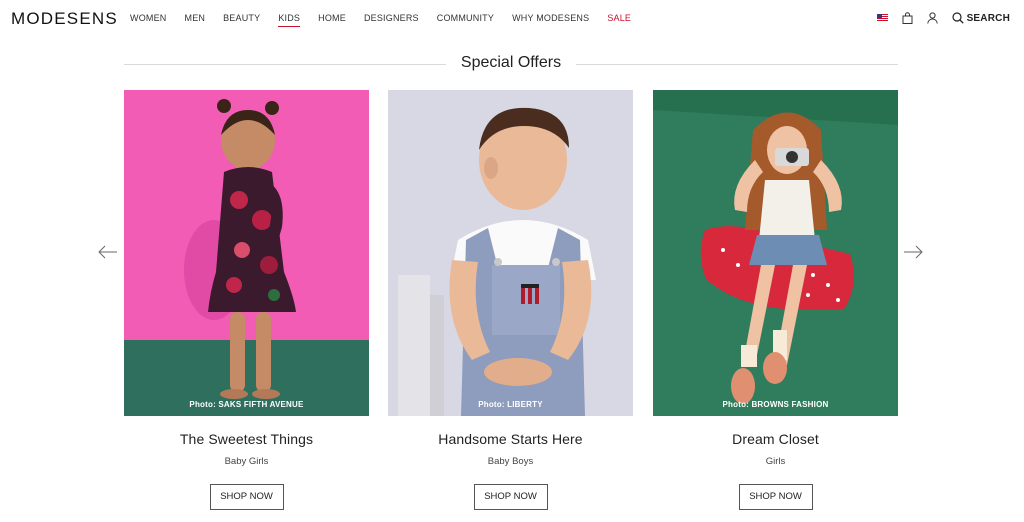  I want to click on nav-item-men: MEN, so click(195, 18).